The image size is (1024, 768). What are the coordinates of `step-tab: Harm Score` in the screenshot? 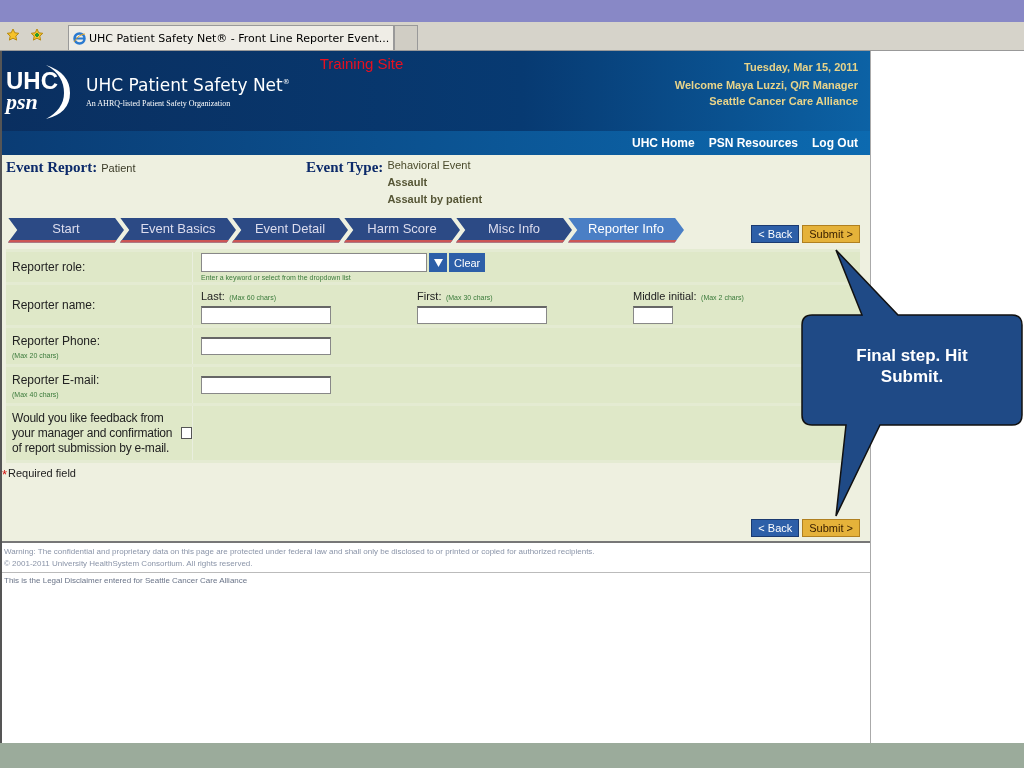 It's located at (402, 230).